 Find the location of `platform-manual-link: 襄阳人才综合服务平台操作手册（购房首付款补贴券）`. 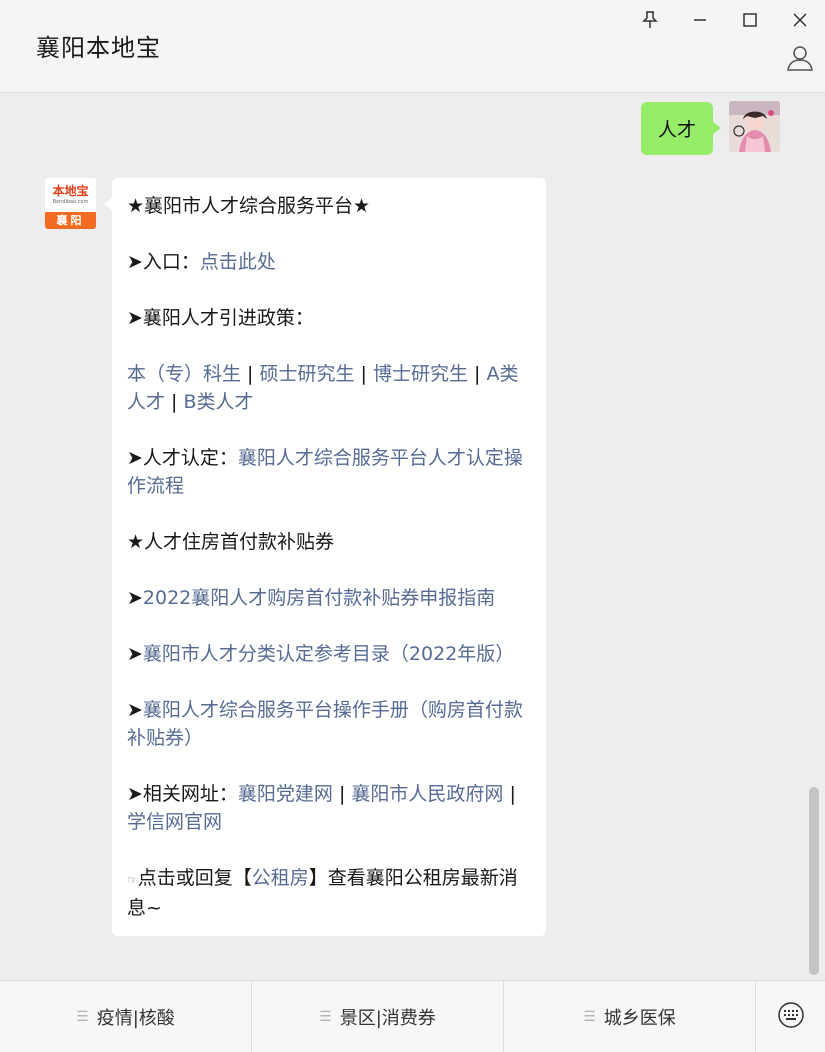

platform-manual-link: 襄阳人才综合服务平台操作手册（购房首付款补贴券） is located at coordinates (325, 724).